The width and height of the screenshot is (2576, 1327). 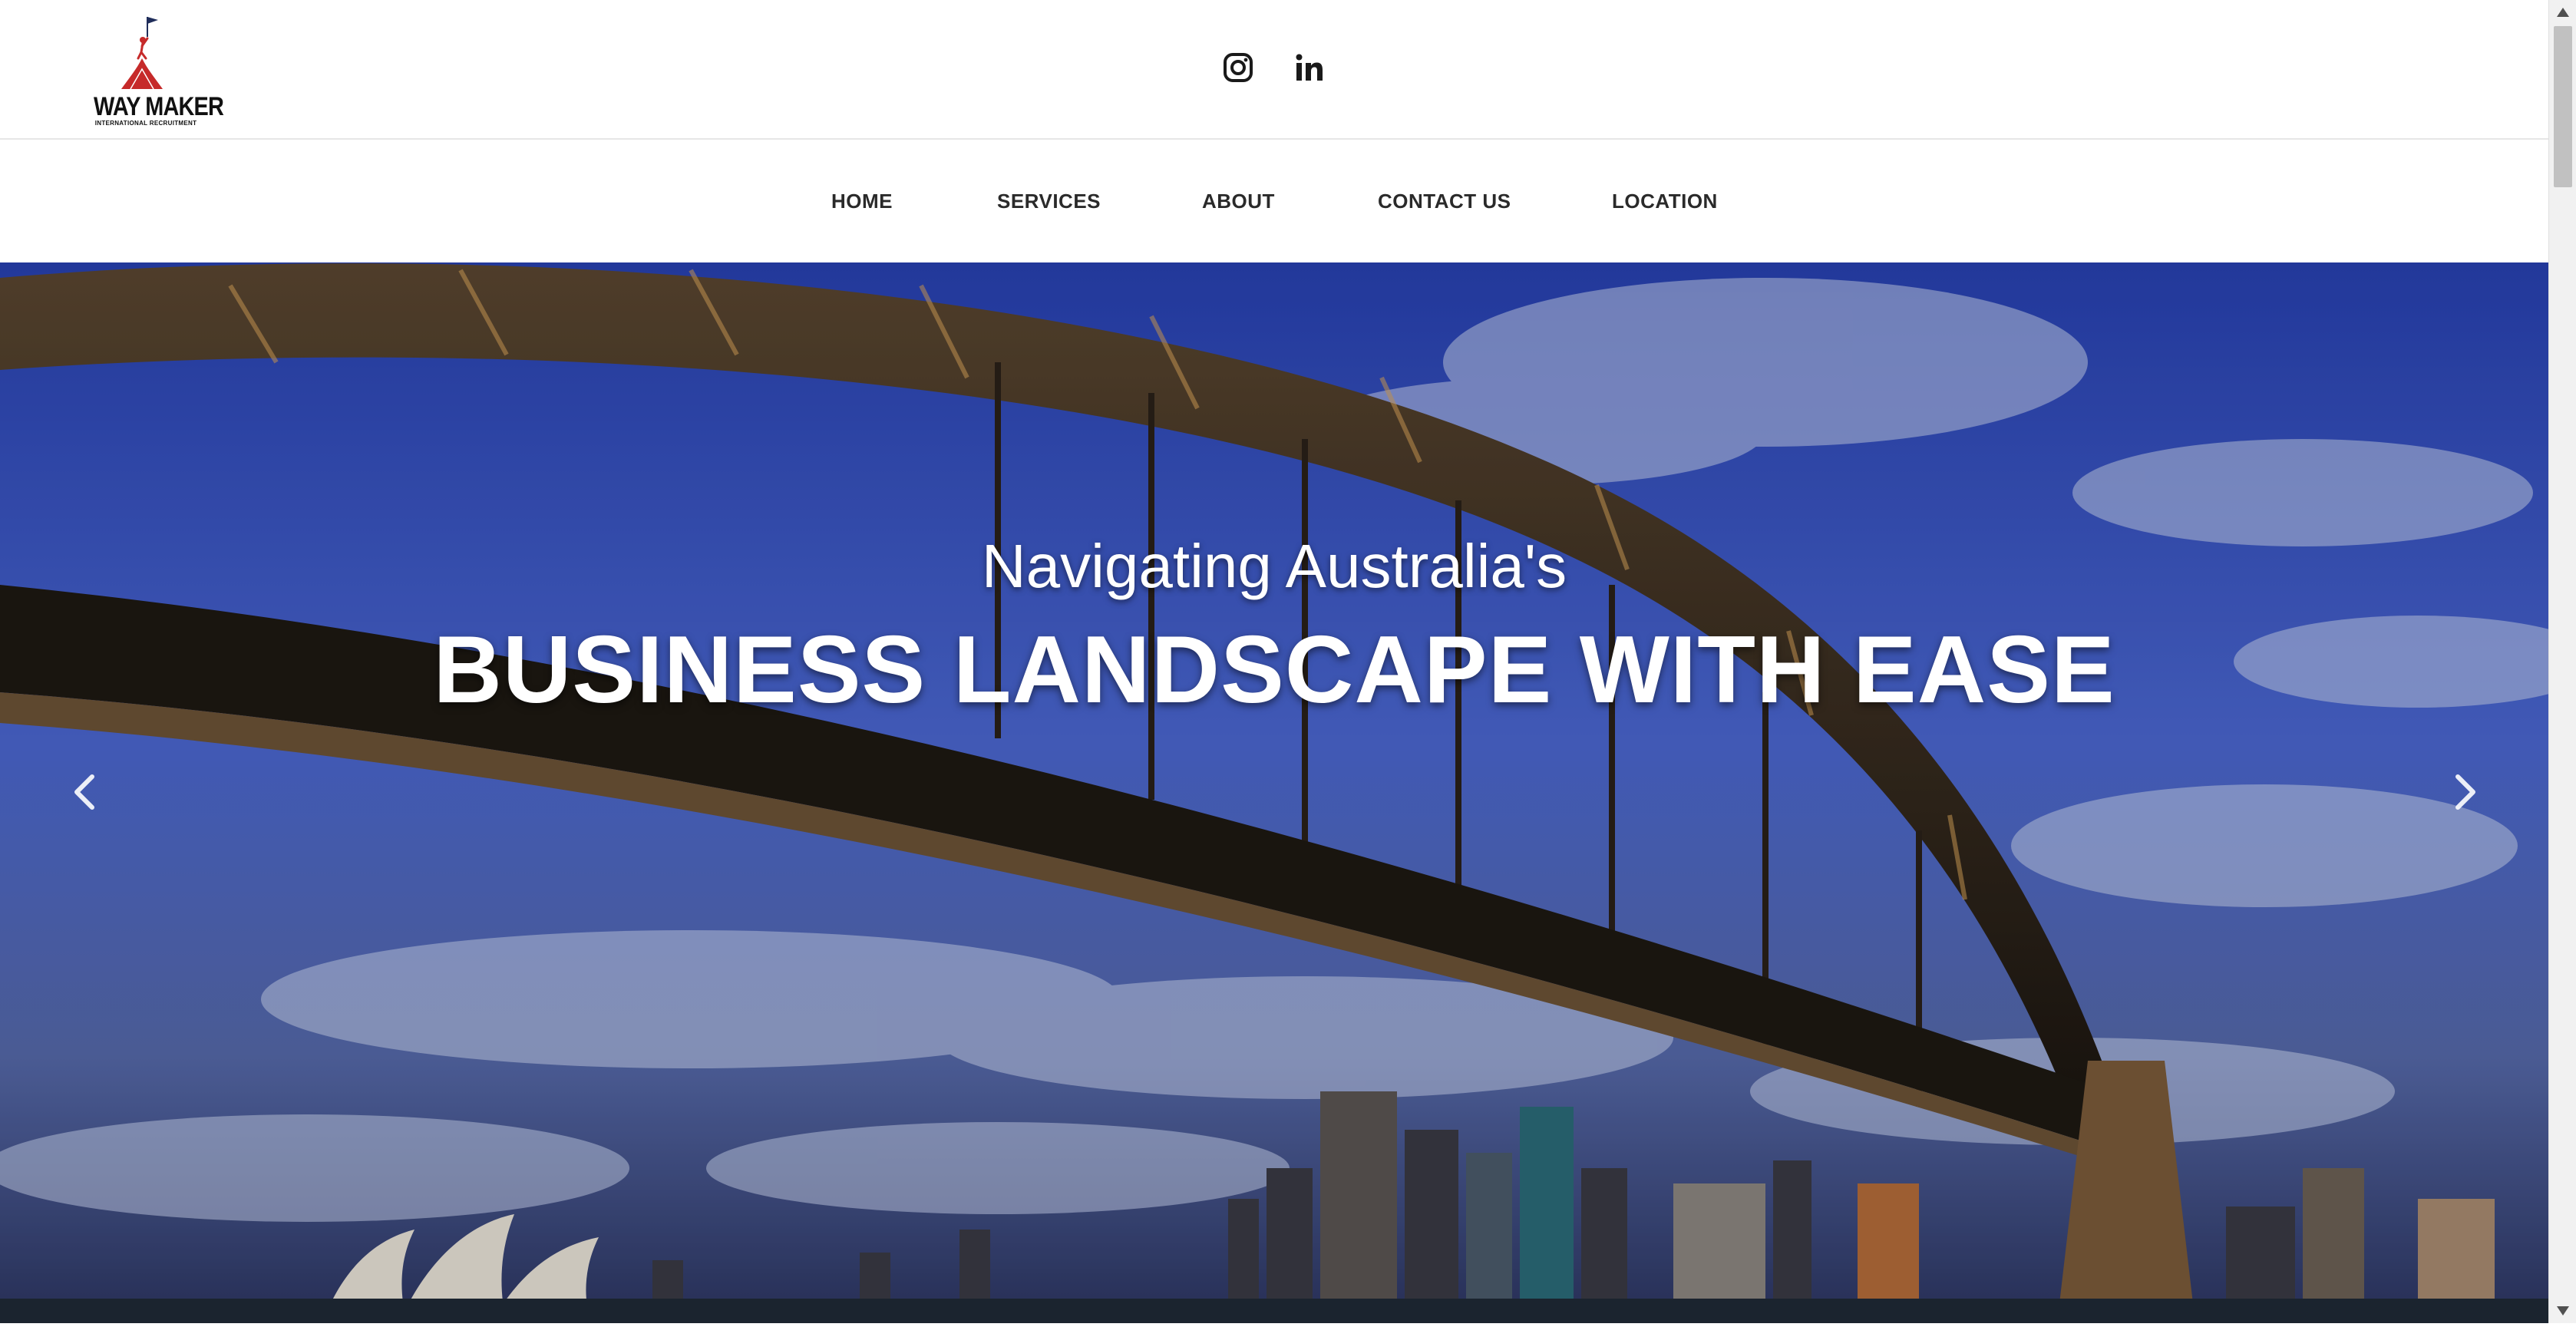 What do you see at coordinates (862, 201) in the screenshot?
I see `nav-item-home: HOME` at bounding box center [862, 201].